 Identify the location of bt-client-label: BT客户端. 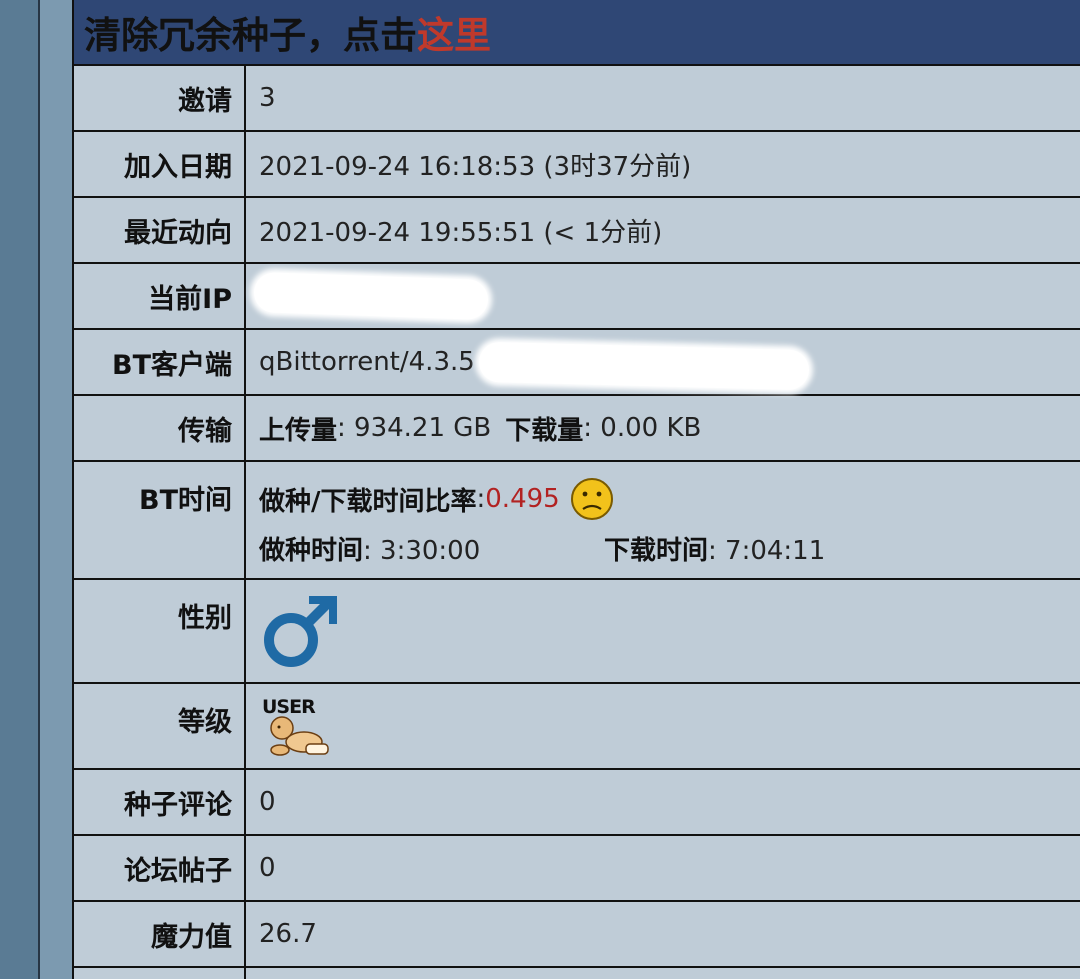
(160, 362).